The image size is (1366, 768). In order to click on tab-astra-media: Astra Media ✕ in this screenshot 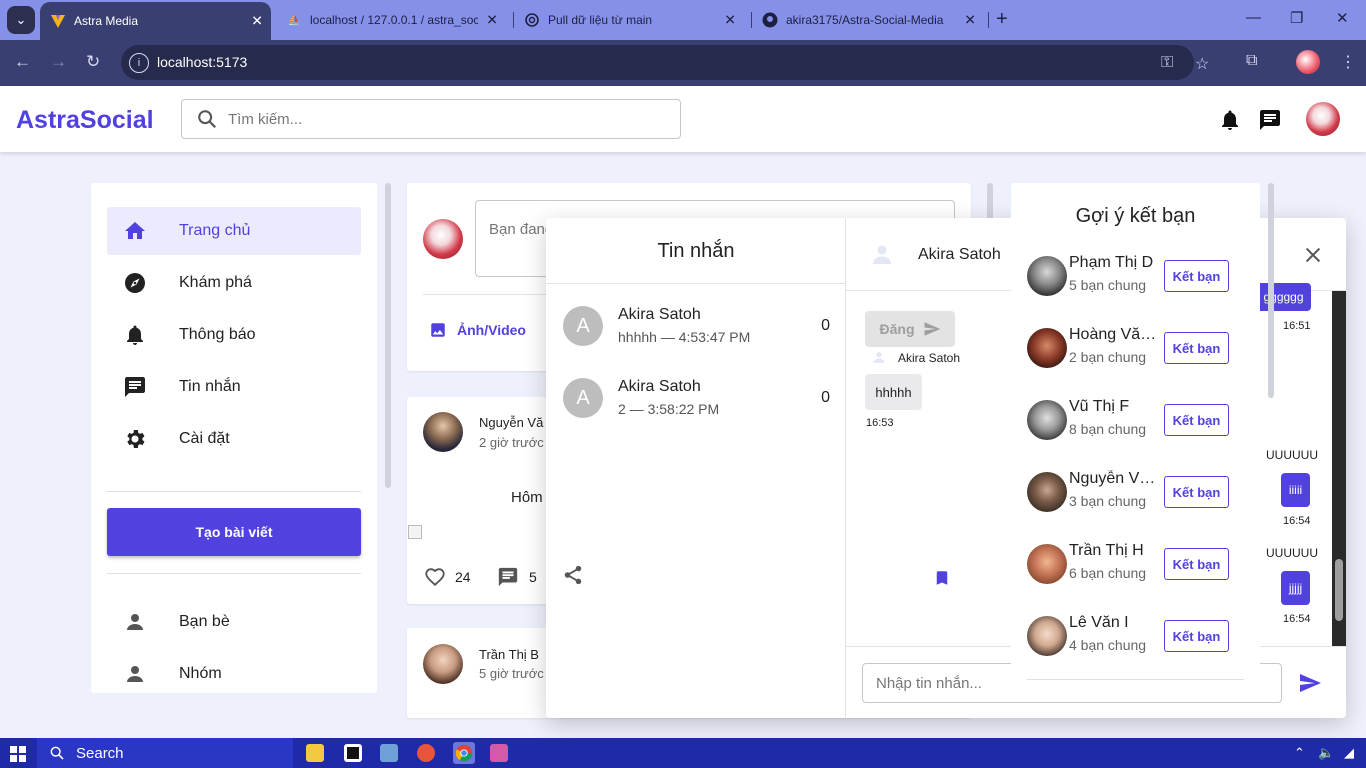, I will do `click(155, 21)`.